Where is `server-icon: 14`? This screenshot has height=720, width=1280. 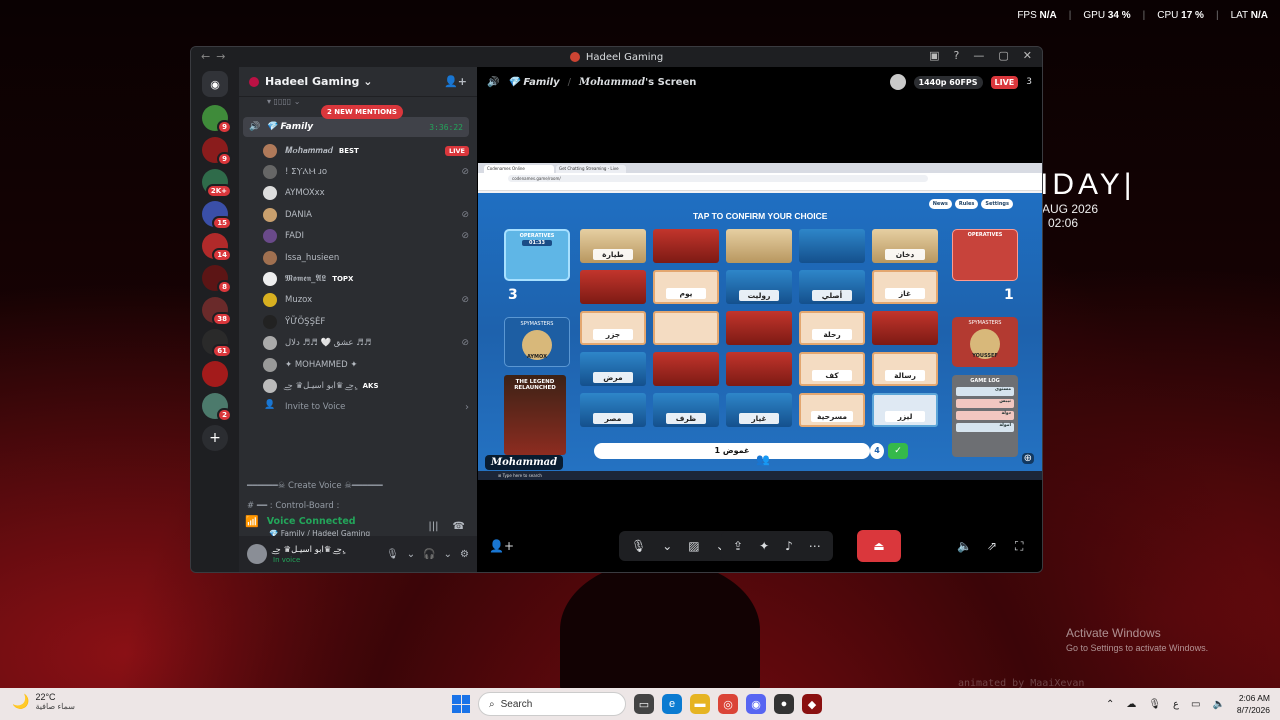
server-icon: 14 is located at coordinates (217, 247).